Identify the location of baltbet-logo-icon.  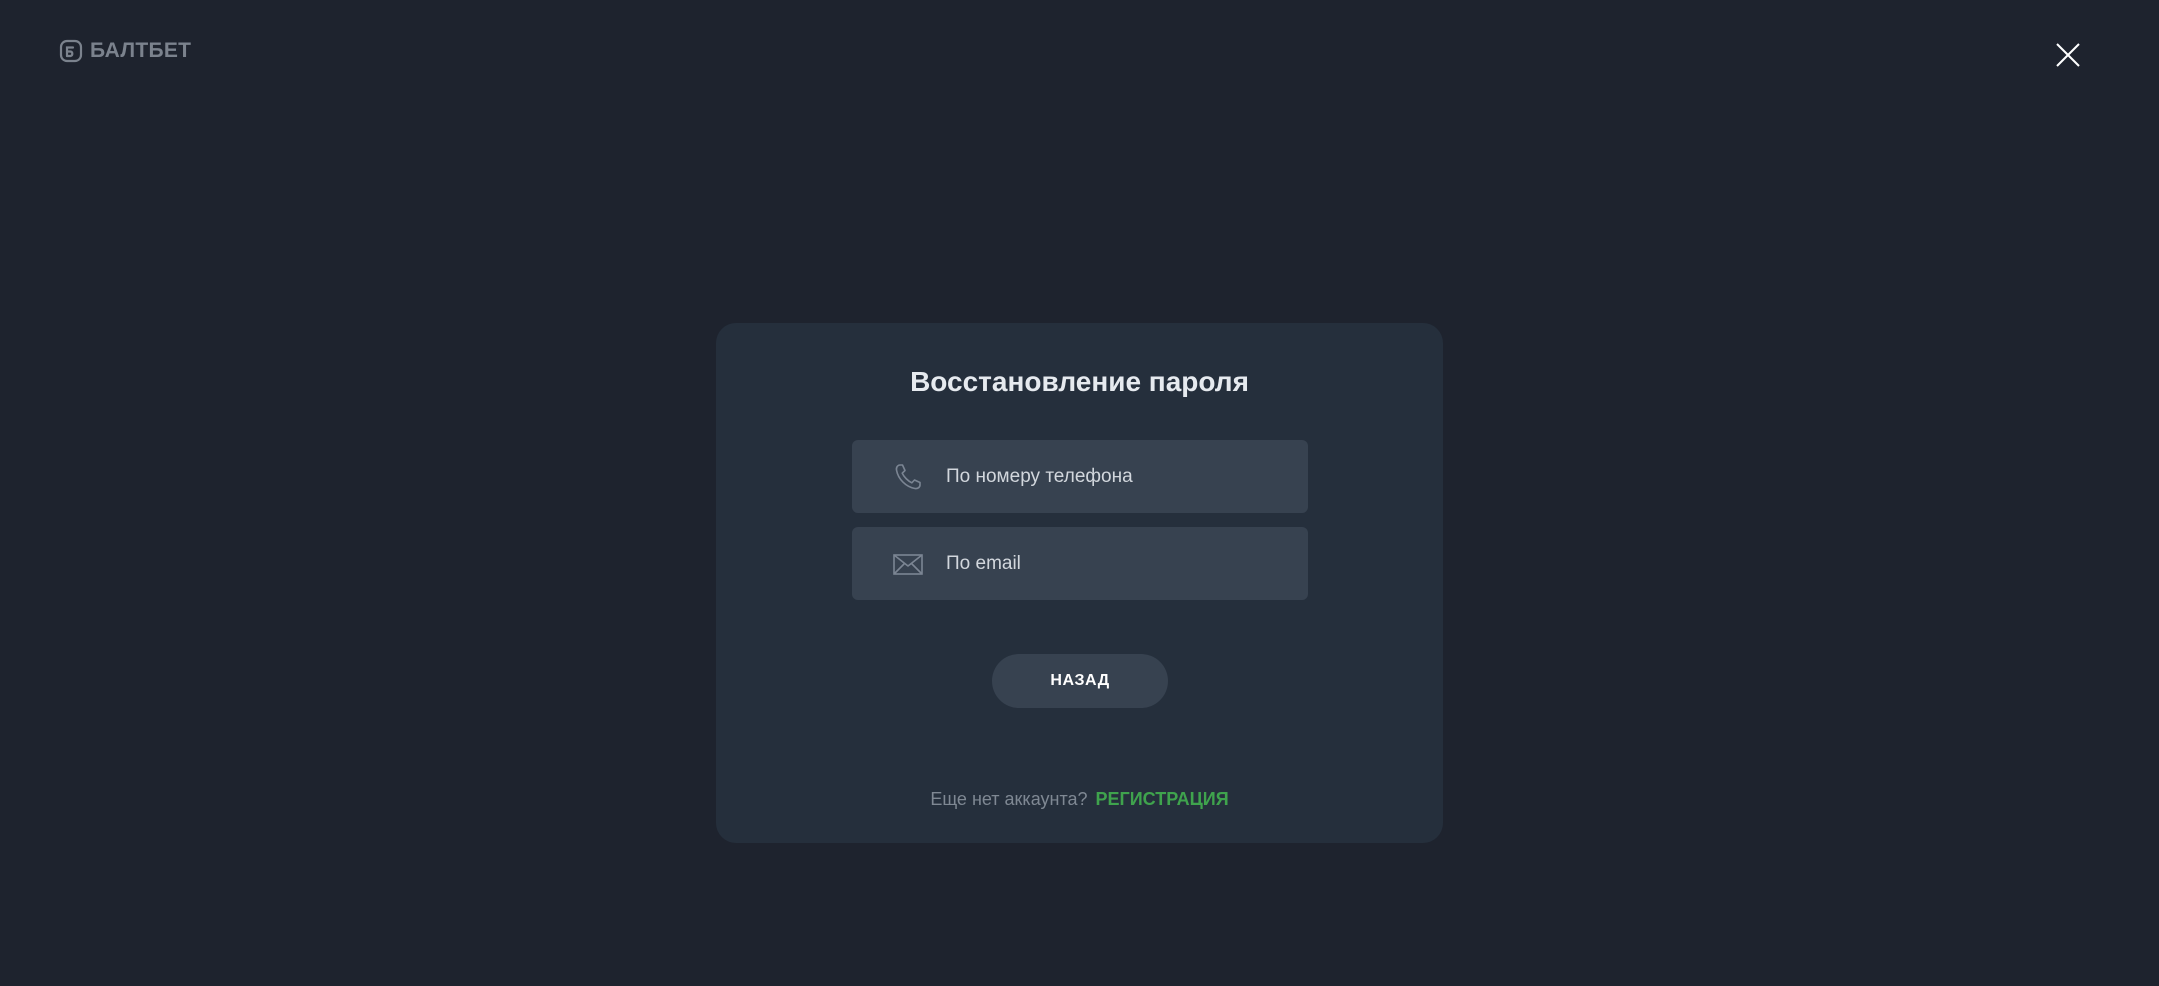
(71, 51).